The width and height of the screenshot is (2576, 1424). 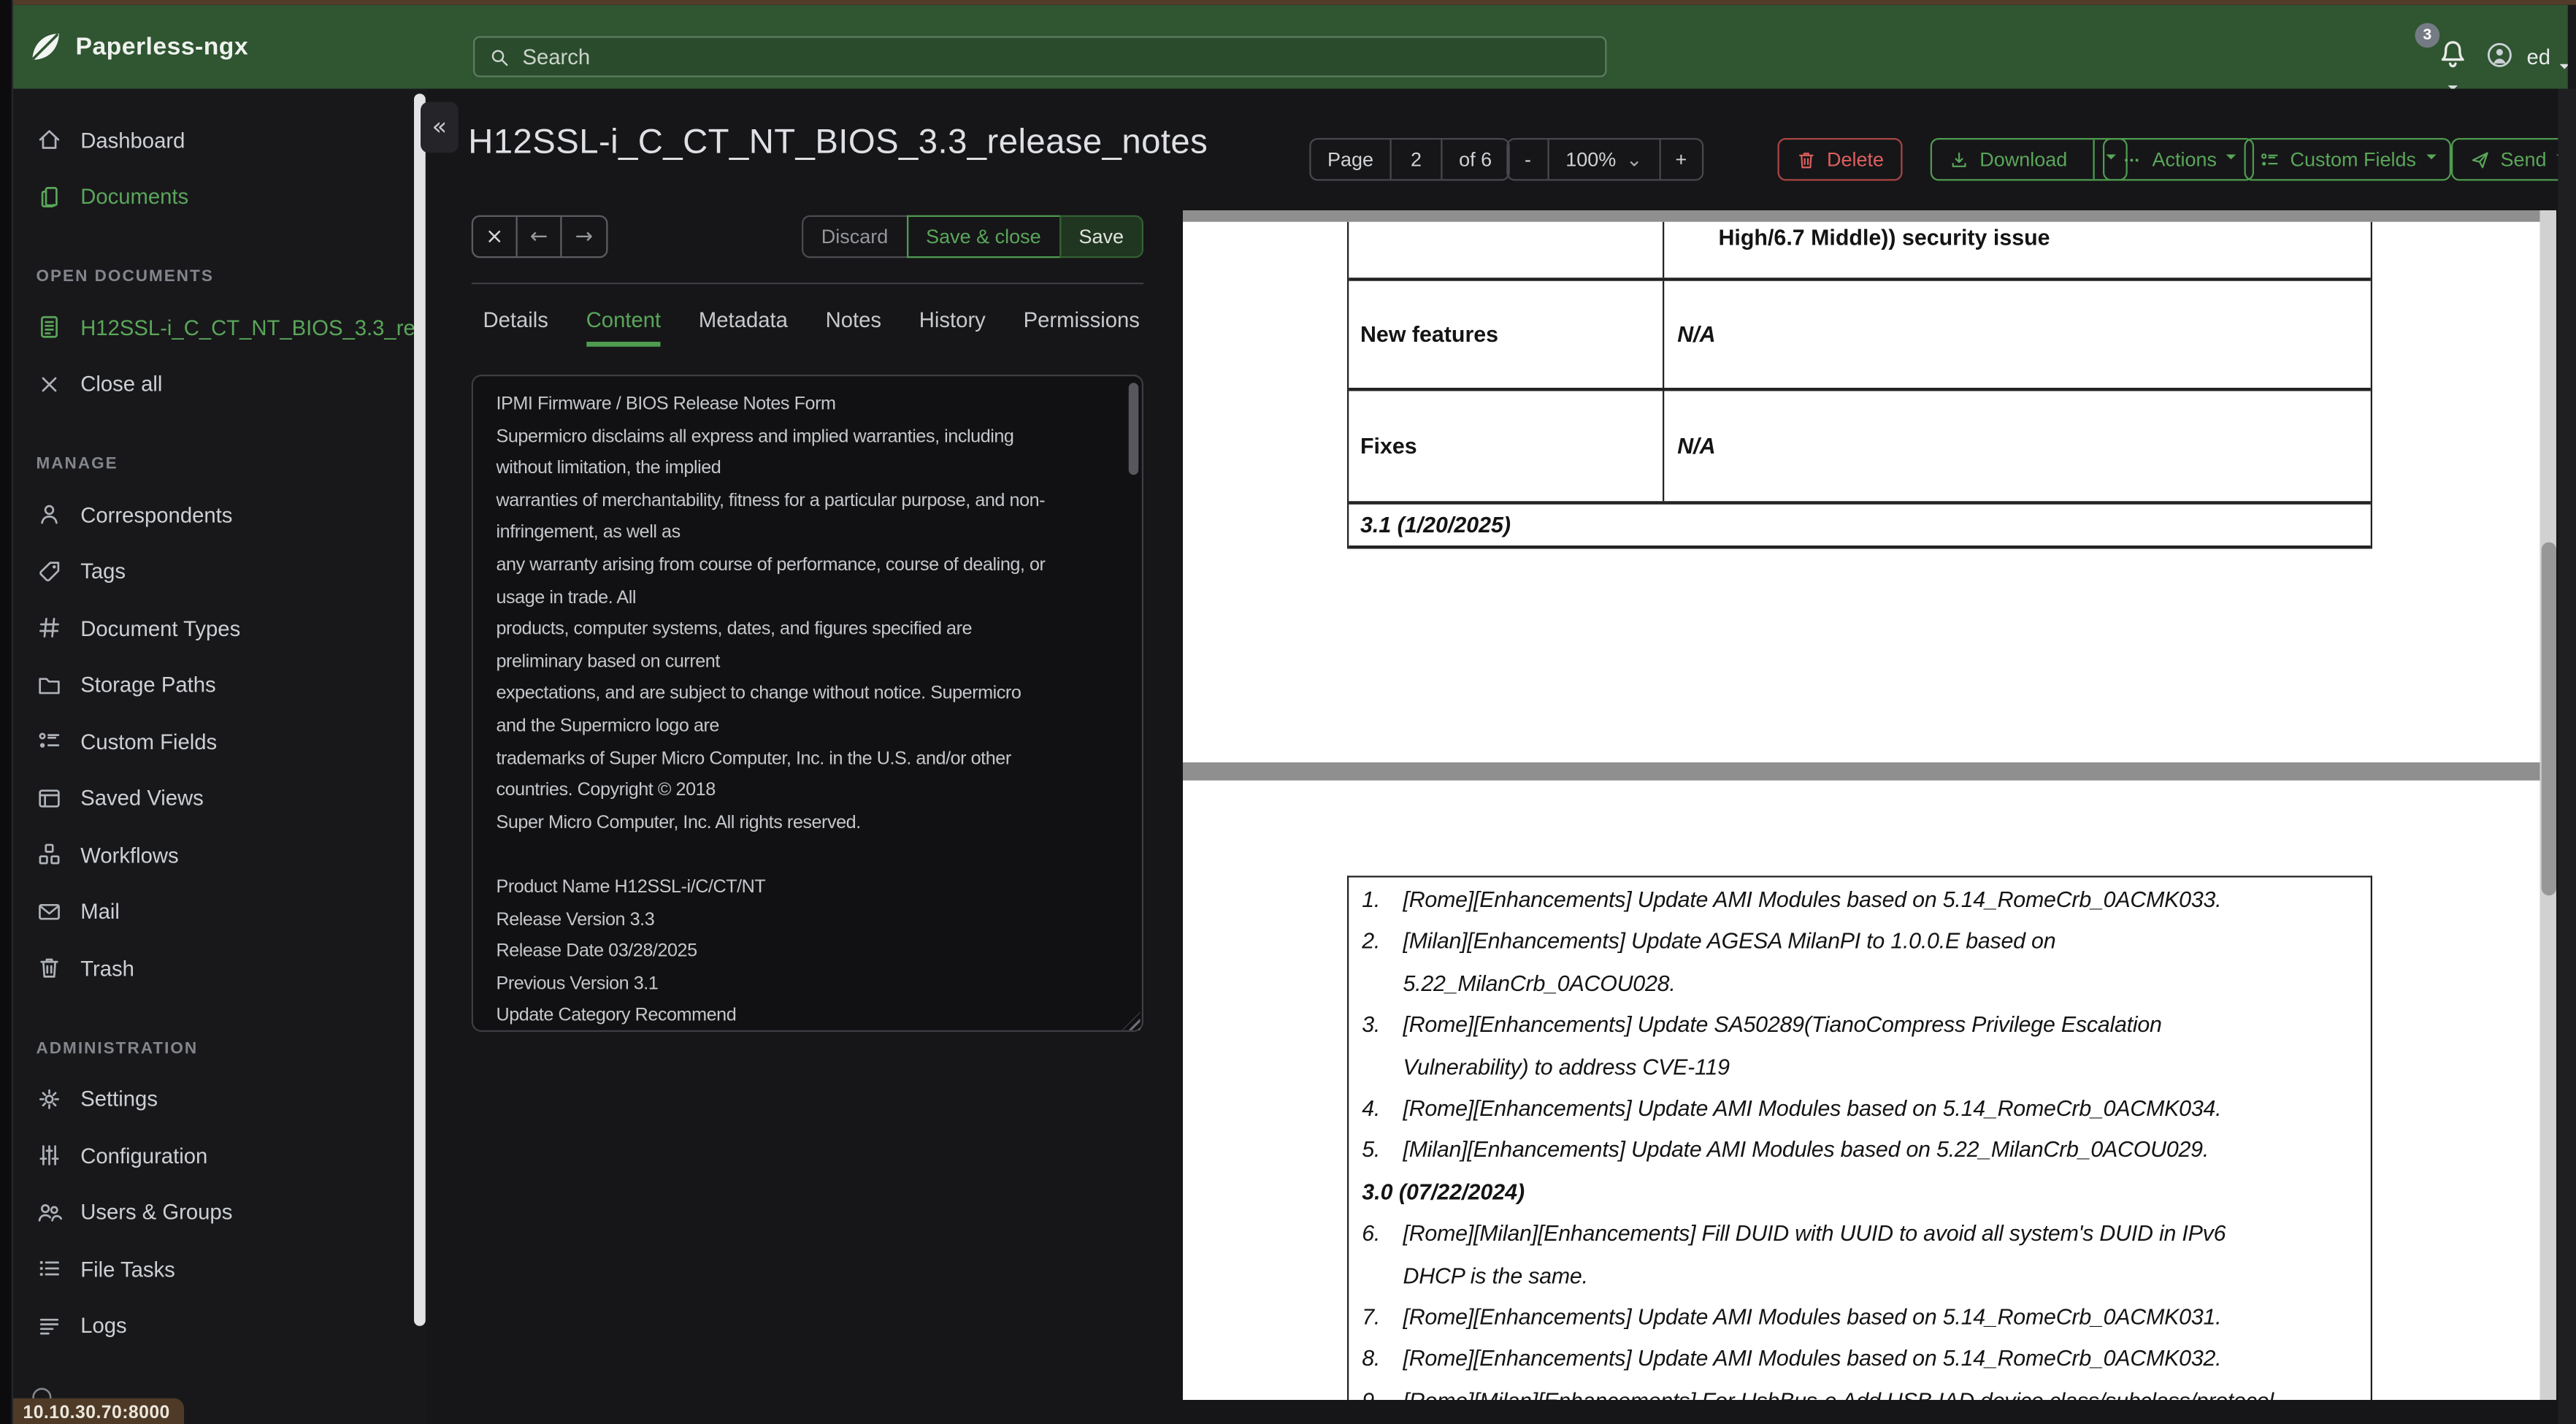 I want to click on sidebar-item-saved-views: Saved Views, so click(x=220, y=799).